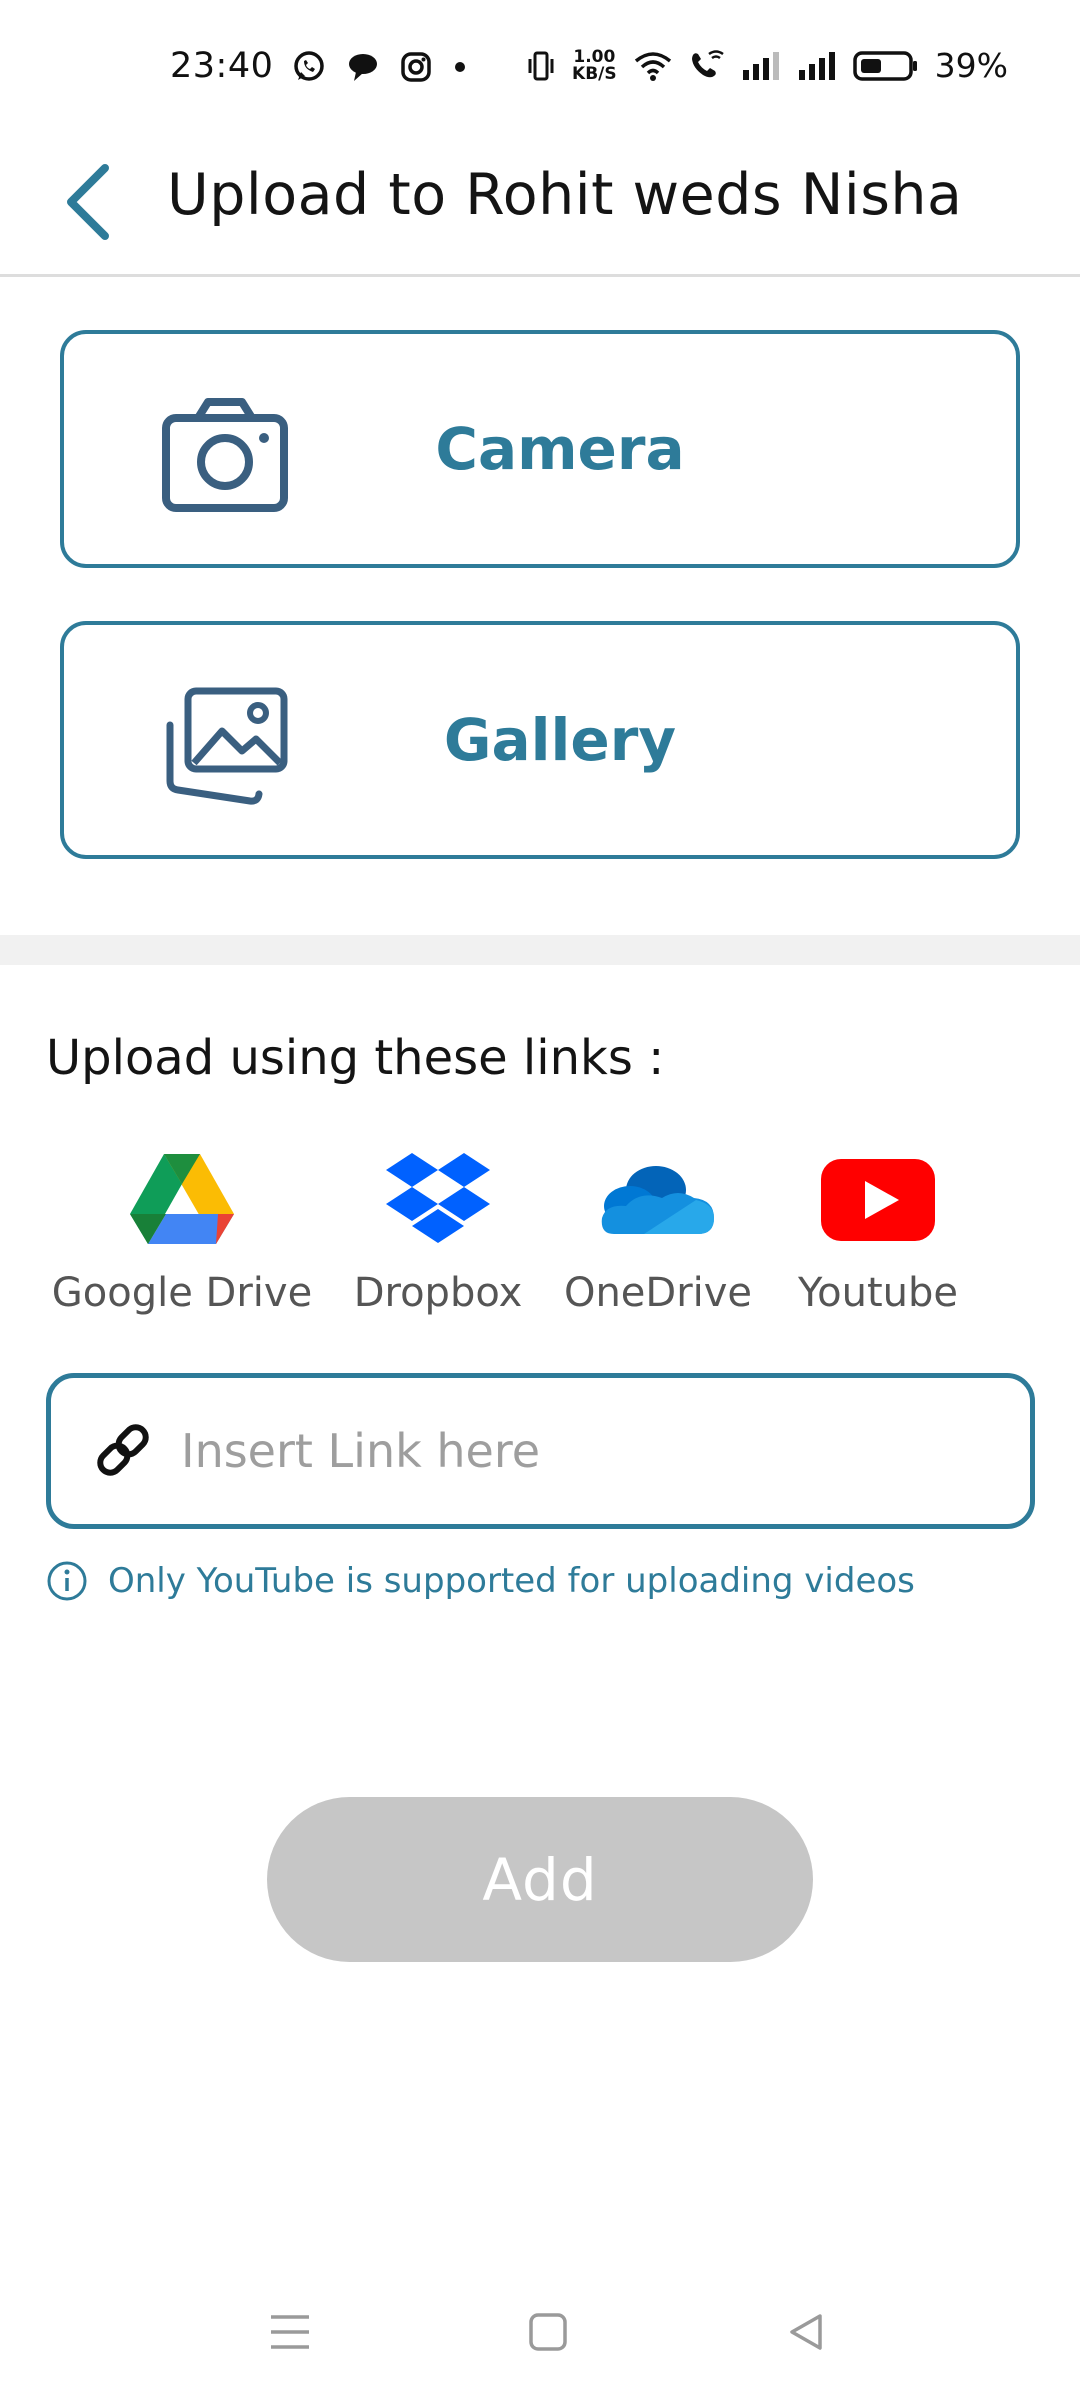  I want to click on battery-icon, so click(884, 65).